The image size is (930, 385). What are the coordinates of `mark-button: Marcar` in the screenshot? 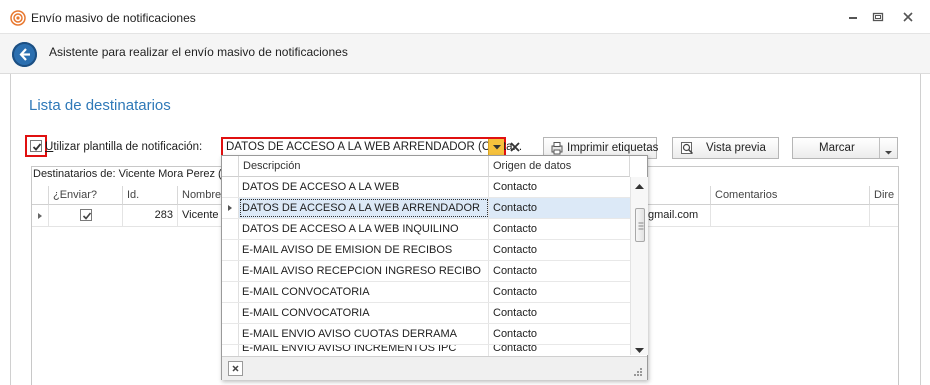 It's located at (845, 148).